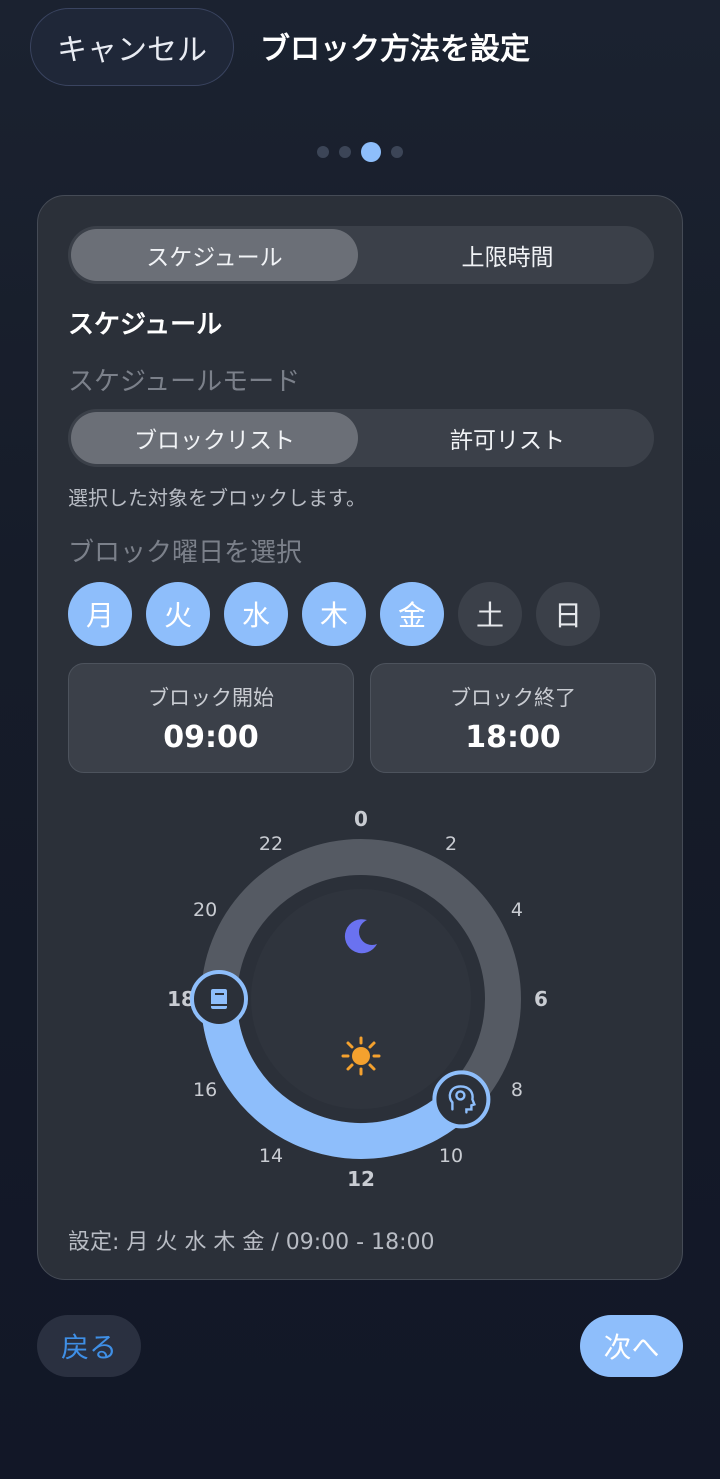 The image size is (720, 1479). Describe the element at coordinates (184, 382) in the screenshot. I see `schedule-mode-label: スケジュールモード` at that location.